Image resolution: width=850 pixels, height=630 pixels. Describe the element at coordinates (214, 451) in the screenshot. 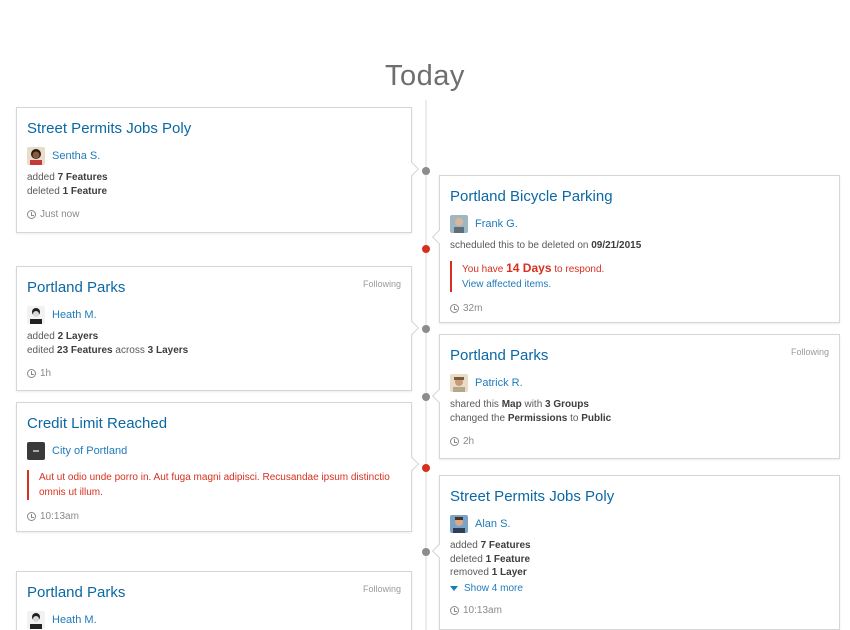

I see `card-user: City of Portland` at that location.